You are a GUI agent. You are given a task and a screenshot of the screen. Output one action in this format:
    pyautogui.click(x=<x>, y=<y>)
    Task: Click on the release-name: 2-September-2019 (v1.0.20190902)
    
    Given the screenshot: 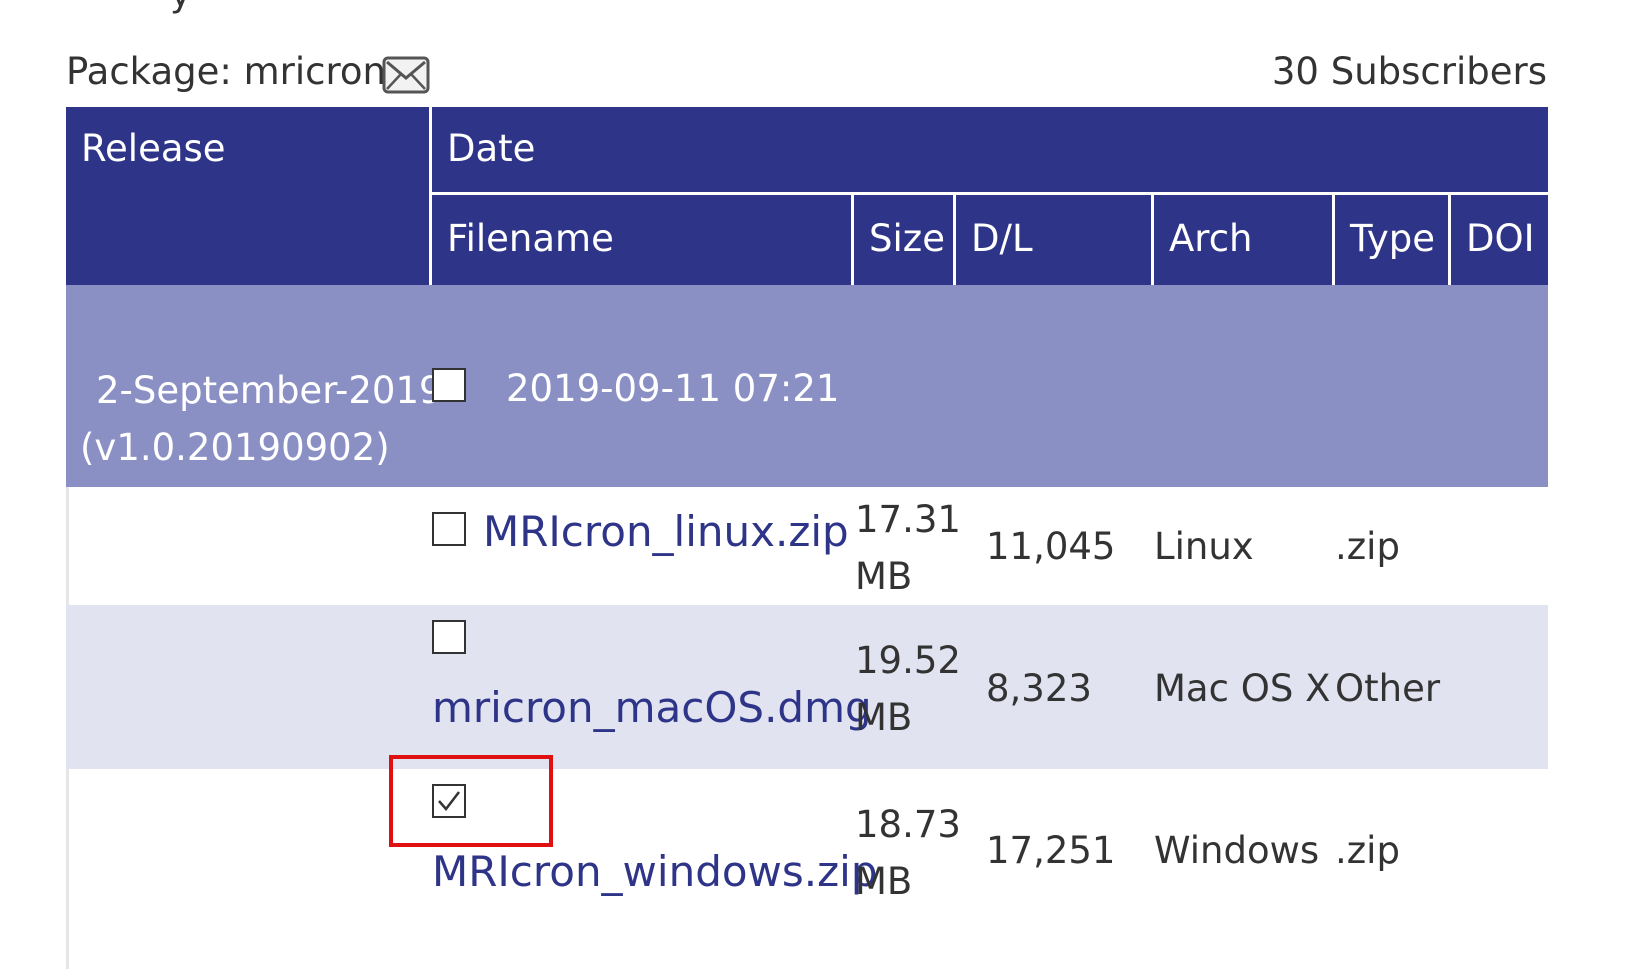 What is the action you would take?
    pyautogui.click(x=261, y=419)
    